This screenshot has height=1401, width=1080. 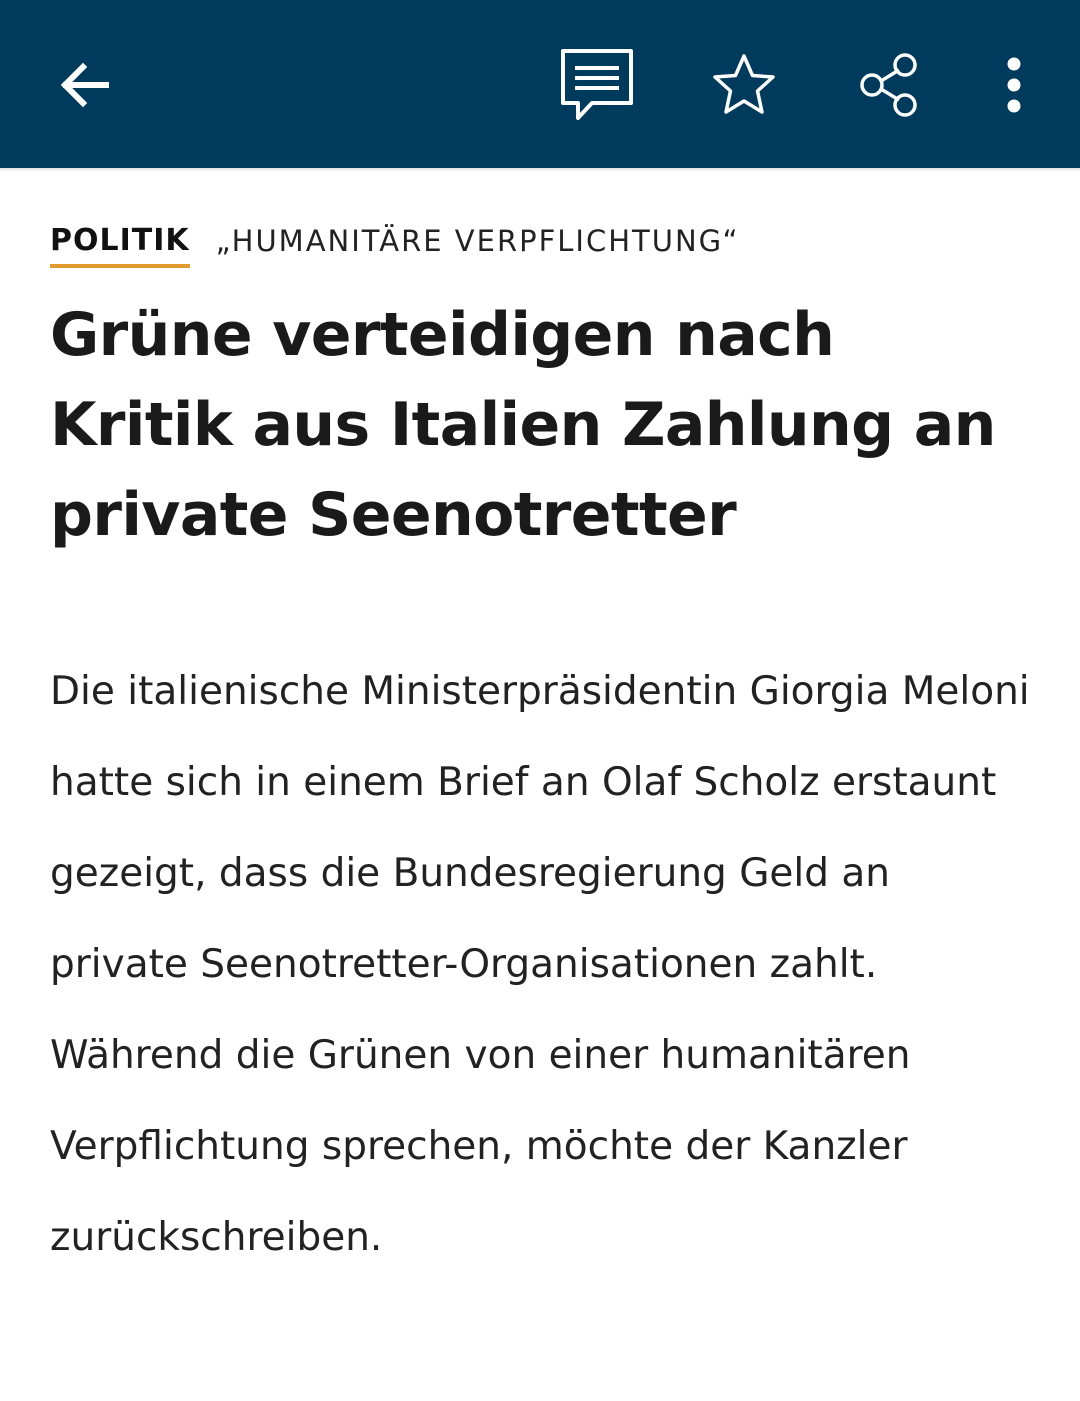 I want to click on bookmark-button, so click(x=744, y=85).